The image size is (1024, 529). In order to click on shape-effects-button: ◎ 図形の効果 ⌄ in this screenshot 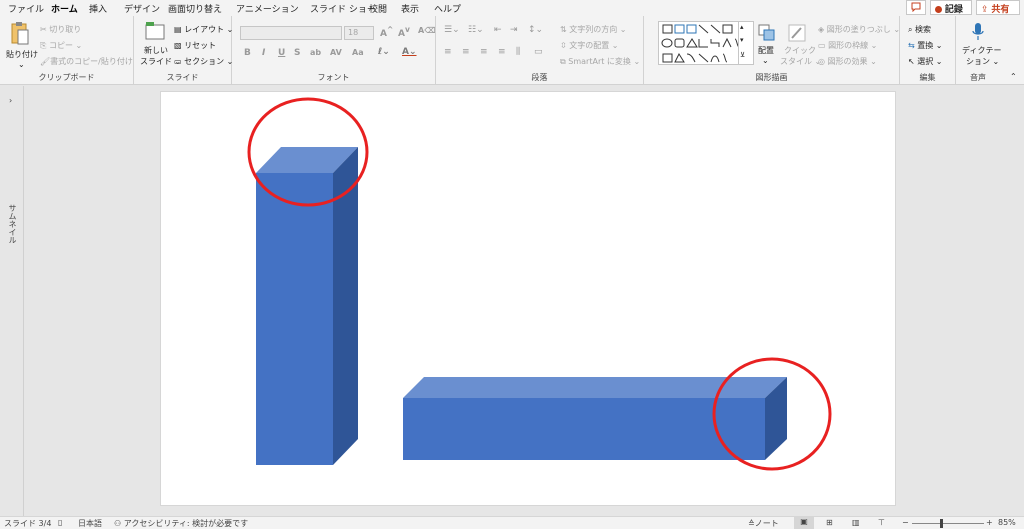, I will do `click(847, 61)`.